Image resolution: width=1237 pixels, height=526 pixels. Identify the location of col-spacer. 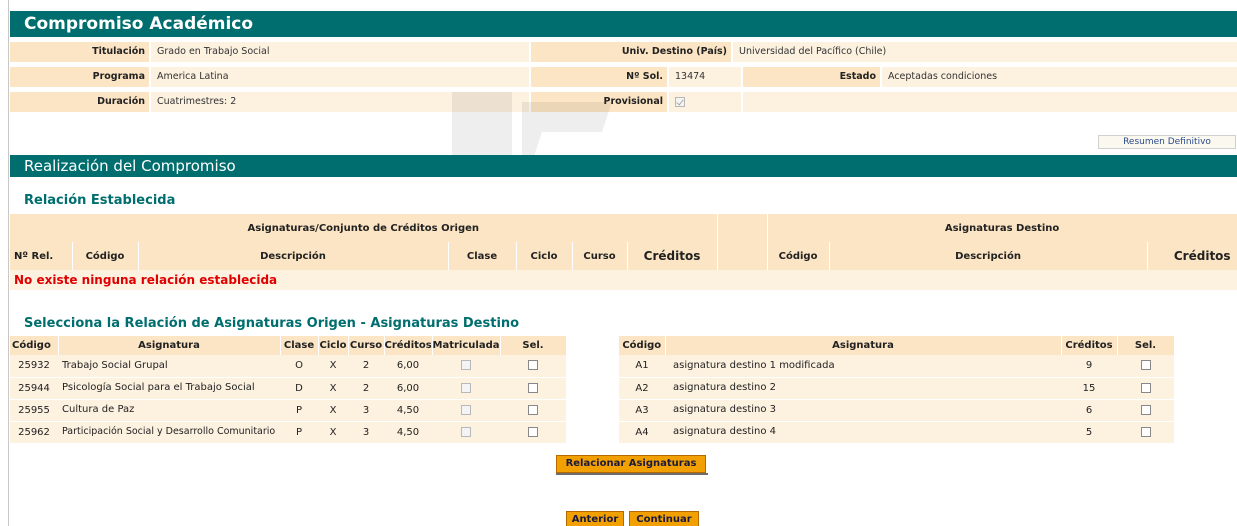
(742, 256).